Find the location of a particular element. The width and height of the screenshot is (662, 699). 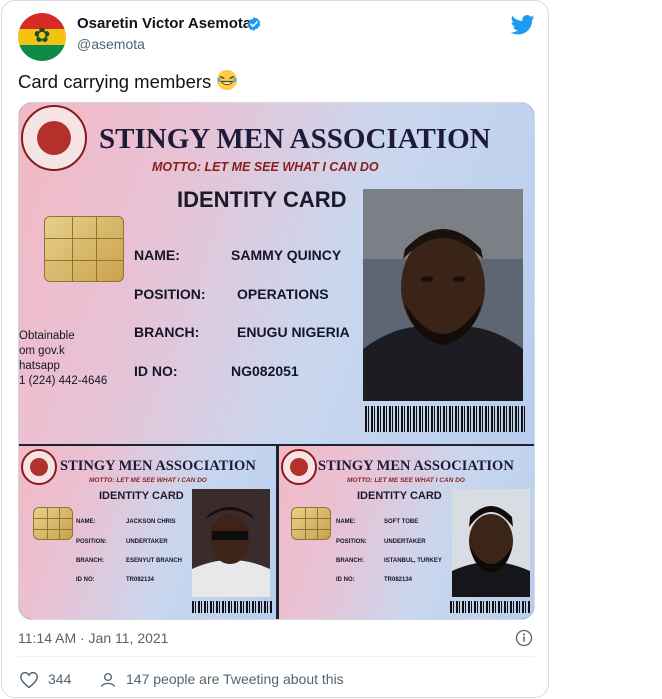

field-value-position: OPERATIONS is located at coordinates (283, 294).